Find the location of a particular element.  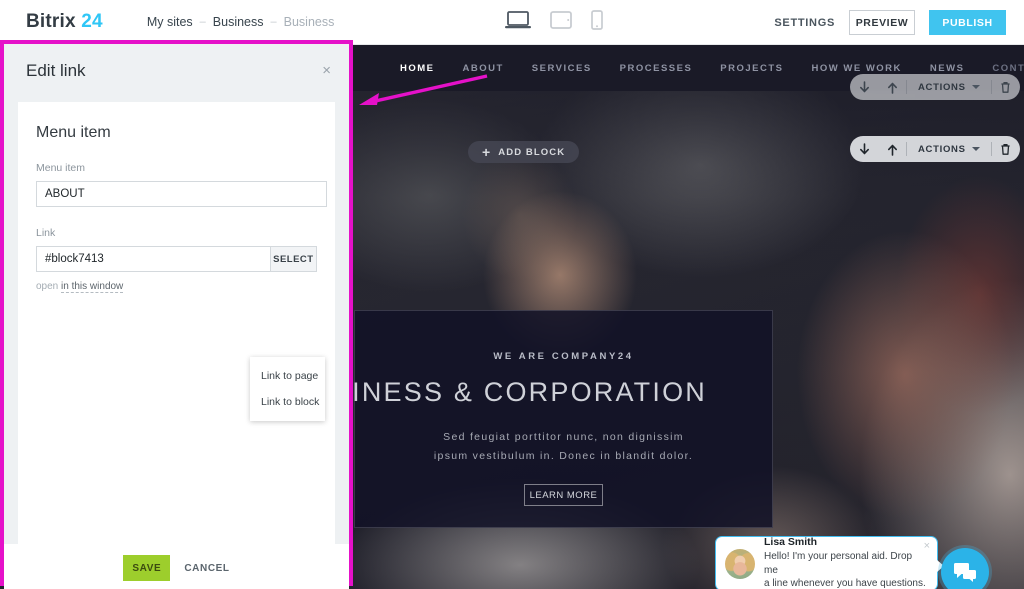

publish-button: PUBLISH is located at coordinates (967, 22).